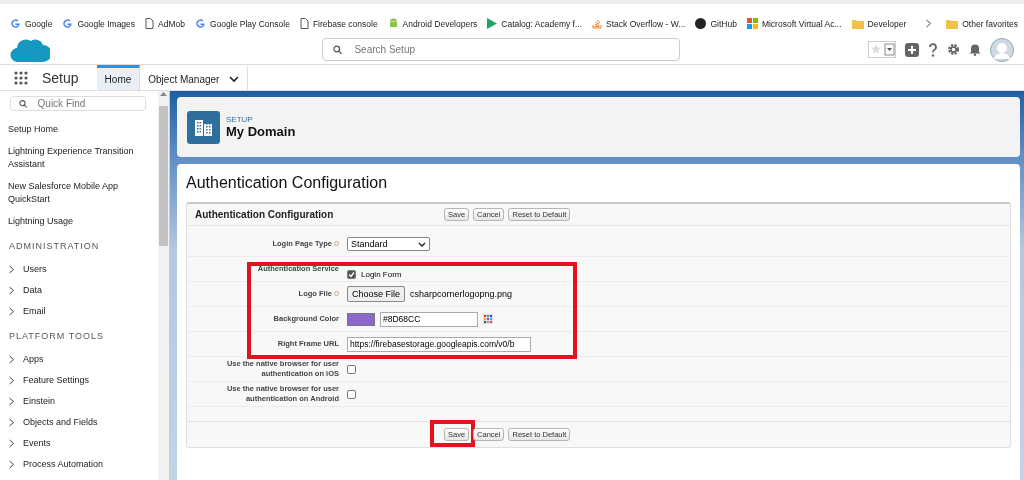 The image size is (1024, 480). What do you see at coordinates (83, 422) in the screenshot?
I see `sidebar-item: Objects and Fields` at bounding box center [83, 422].